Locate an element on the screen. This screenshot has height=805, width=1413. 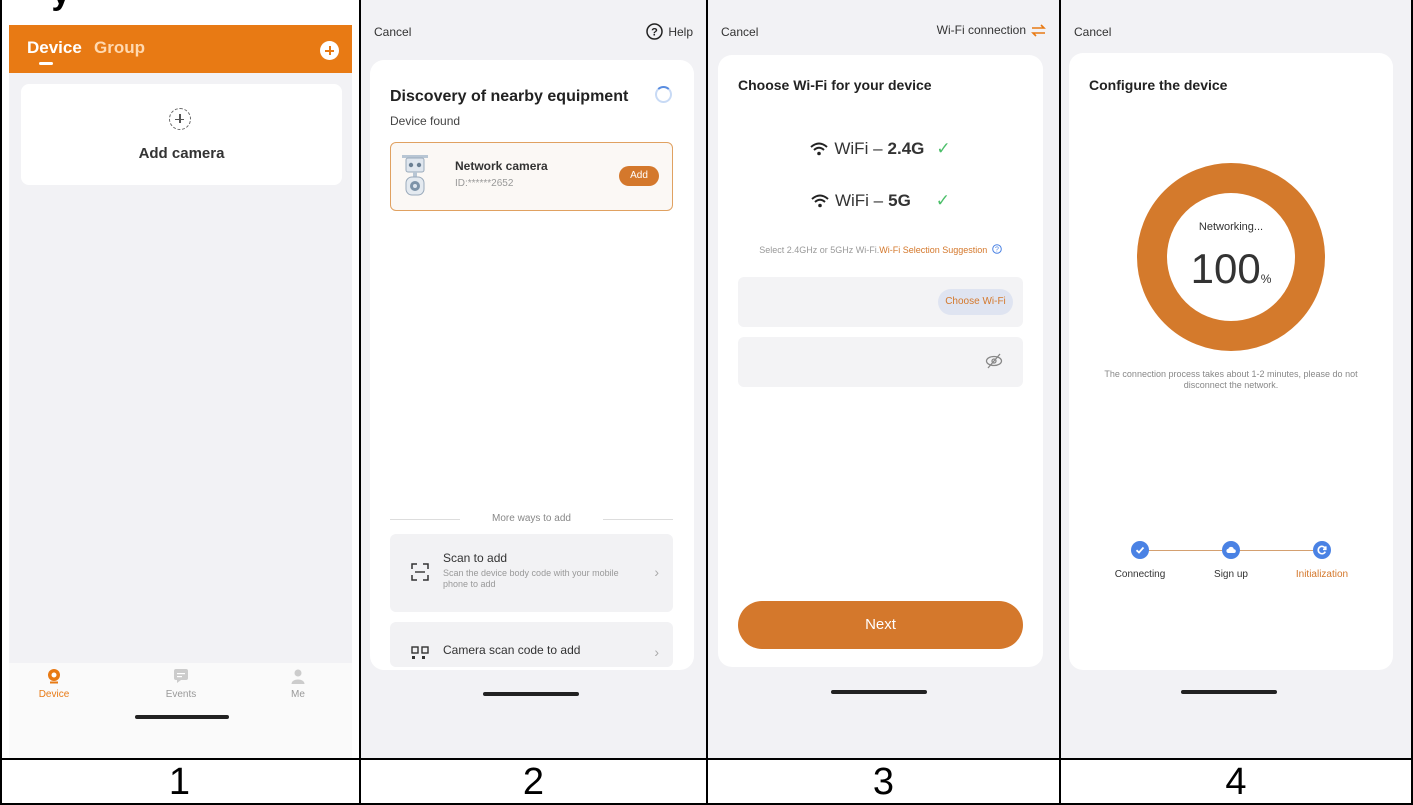
add-plus-icon is located at coordinates (329, 50).